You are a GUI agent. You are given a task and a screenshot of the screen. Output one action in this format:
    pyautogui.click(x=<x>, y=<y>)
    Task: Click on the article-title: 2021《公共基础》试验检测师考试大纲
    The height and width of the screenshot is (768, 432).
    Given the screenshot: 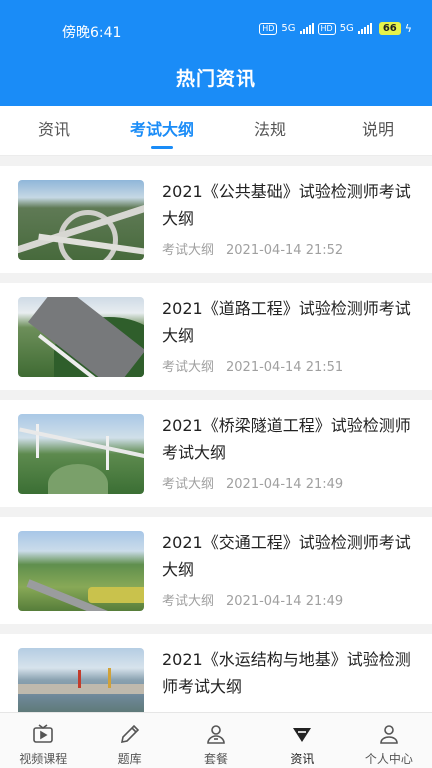 What is the action you would take?
    pyautogui.click(x=286, y=205)
    